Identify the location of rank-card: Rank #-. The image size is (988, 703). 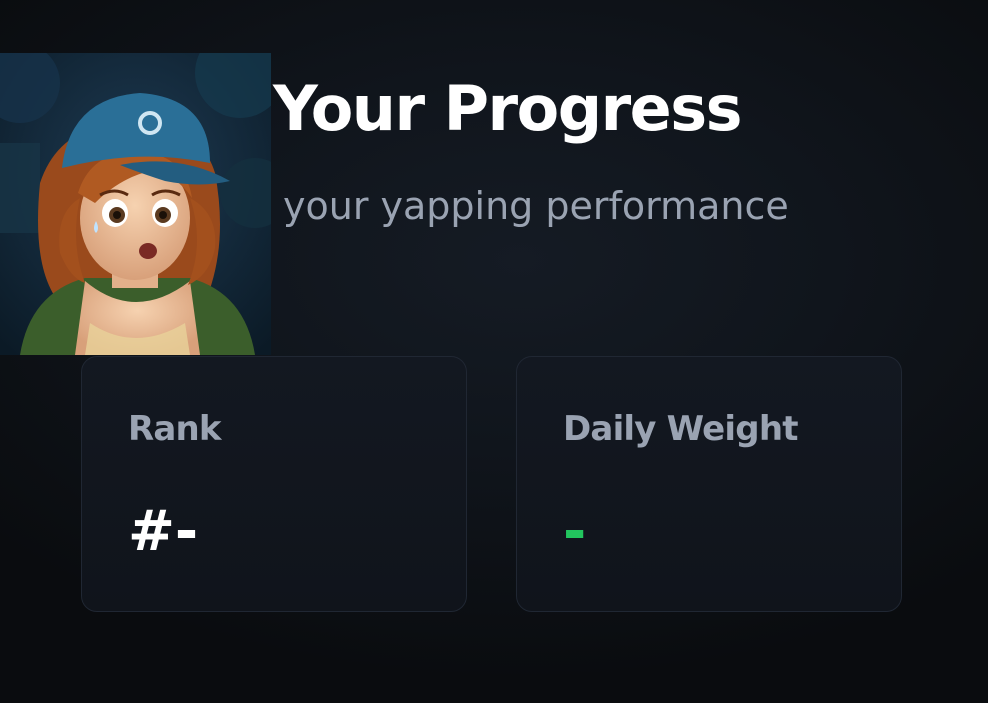
(274, 484).